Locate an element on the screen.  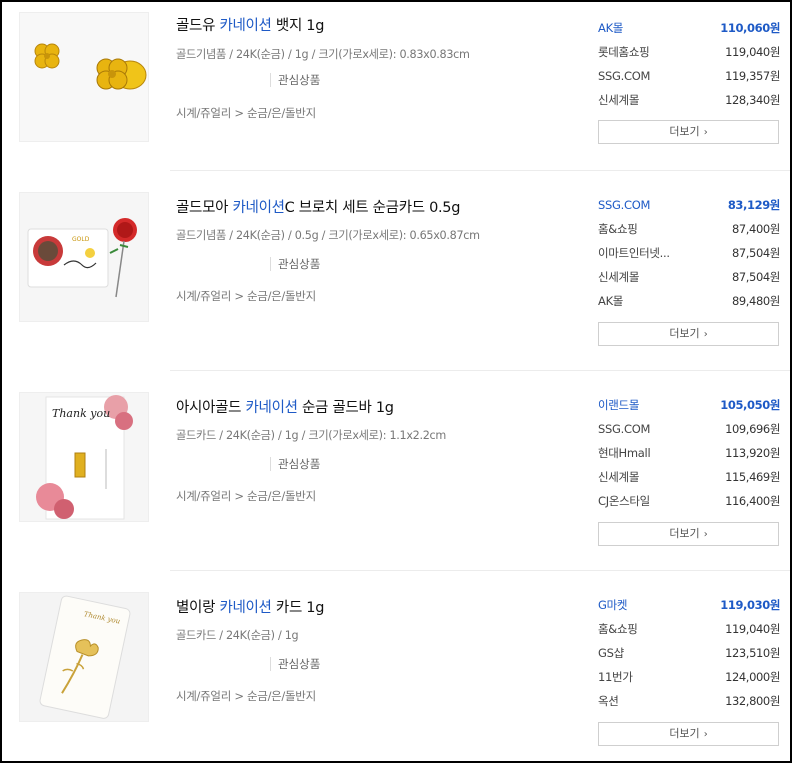
product-thumbnail: GOLD is located at coordinates (84, 257).